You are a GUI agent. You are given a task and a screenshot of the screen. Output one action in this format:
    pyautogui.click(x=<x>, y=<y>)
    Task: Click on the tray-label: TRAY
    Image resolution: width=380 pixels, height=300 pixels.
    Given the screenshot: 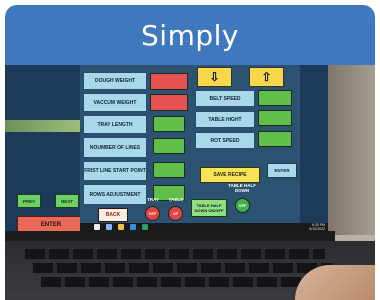 What is the action you would take?
    pyautogui.click(x=153, y=199)
    